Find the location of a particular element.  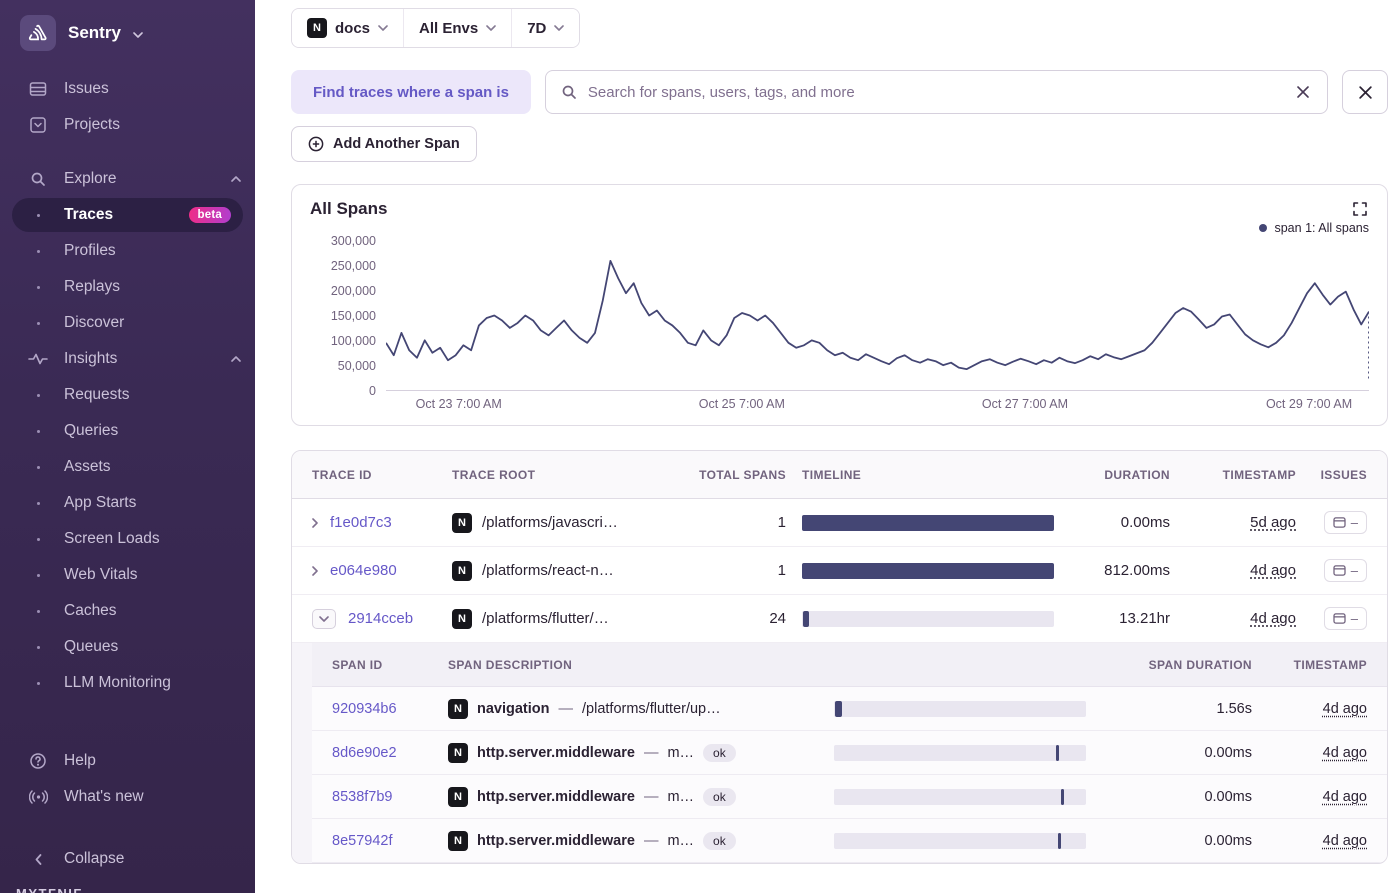

span-id-link: 8538f7b9 is located at coordinates (382, 797).